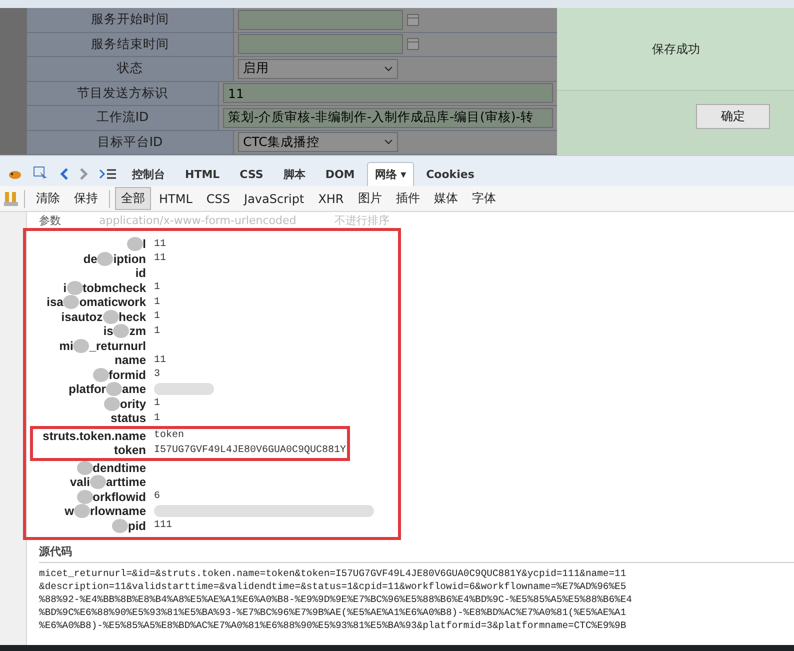 Image resolution: width=794 pixels, height=651 pixels. What do you see at coordinates (388, 118) in the screenshot?
I see `text-field: 策划-介质审核-非编制作-入制作成品库-编目(审核)-转` at bounding box center [388, 118].